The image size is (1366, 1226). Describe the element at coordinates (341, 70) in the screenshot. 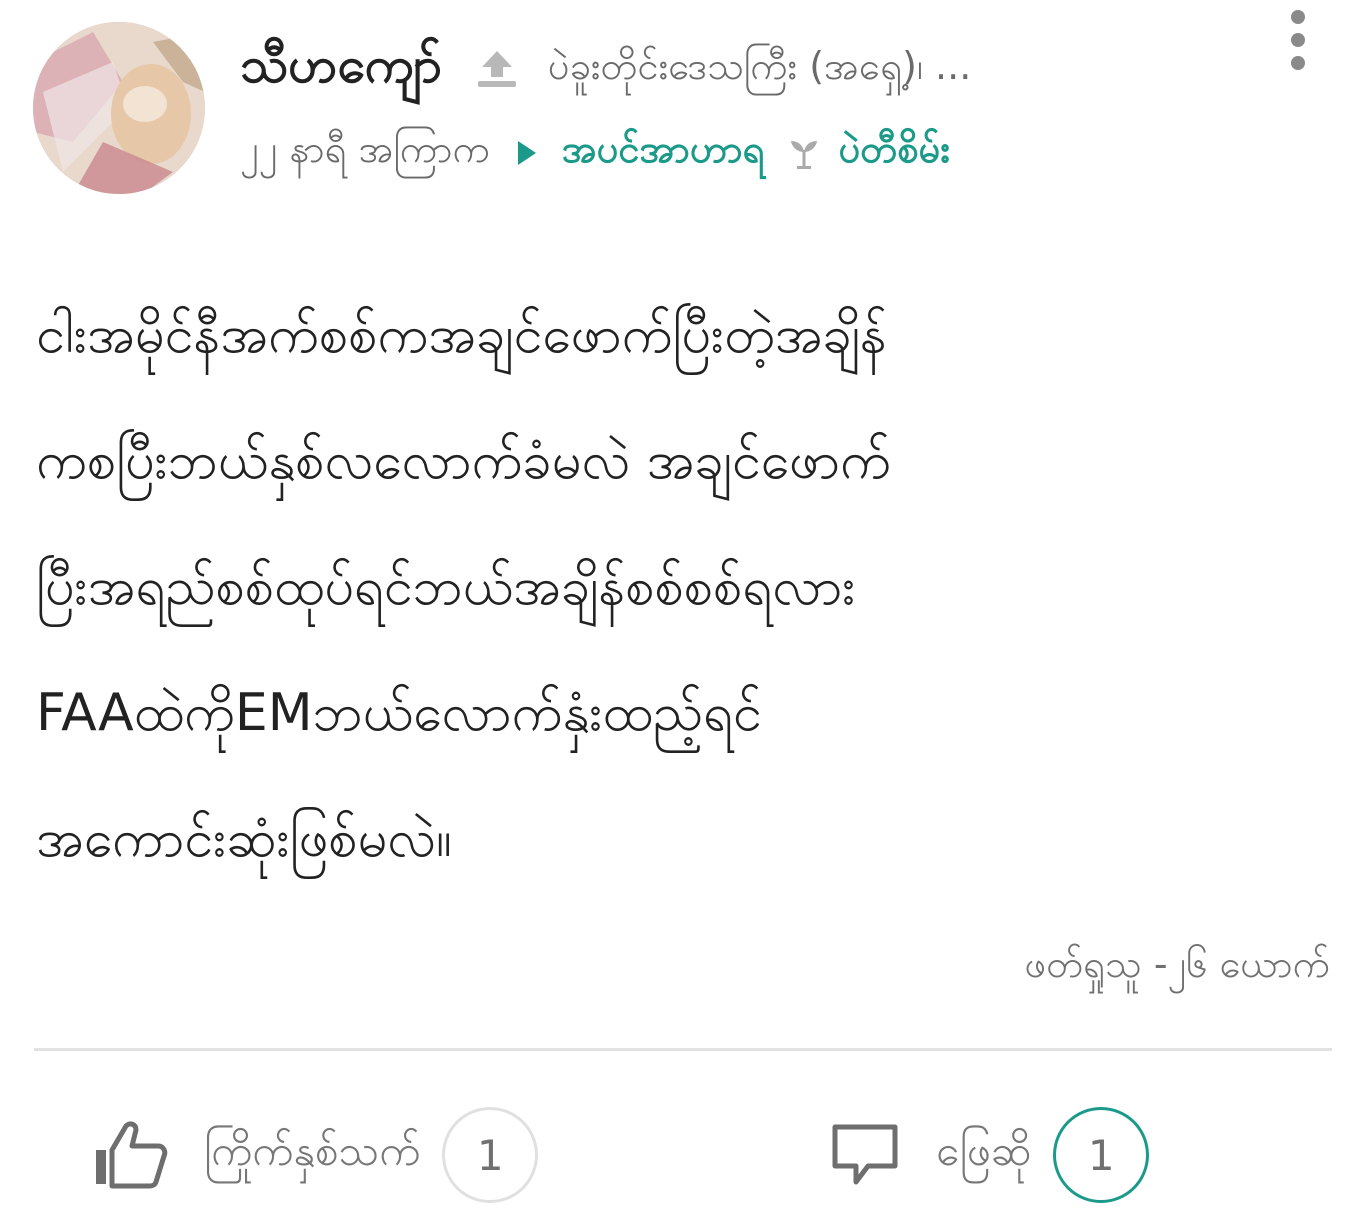

I see `author-name: သီဟကျော်` at that location.